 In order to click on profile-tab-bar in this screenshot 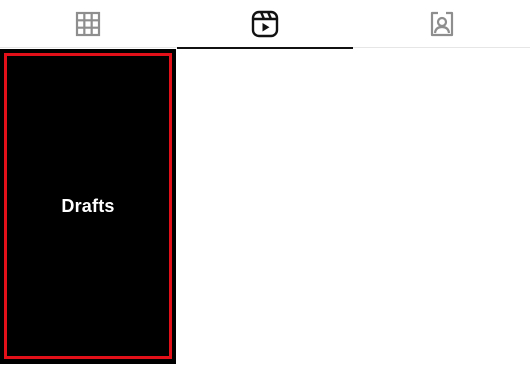, I will do `click(265, 24)`.